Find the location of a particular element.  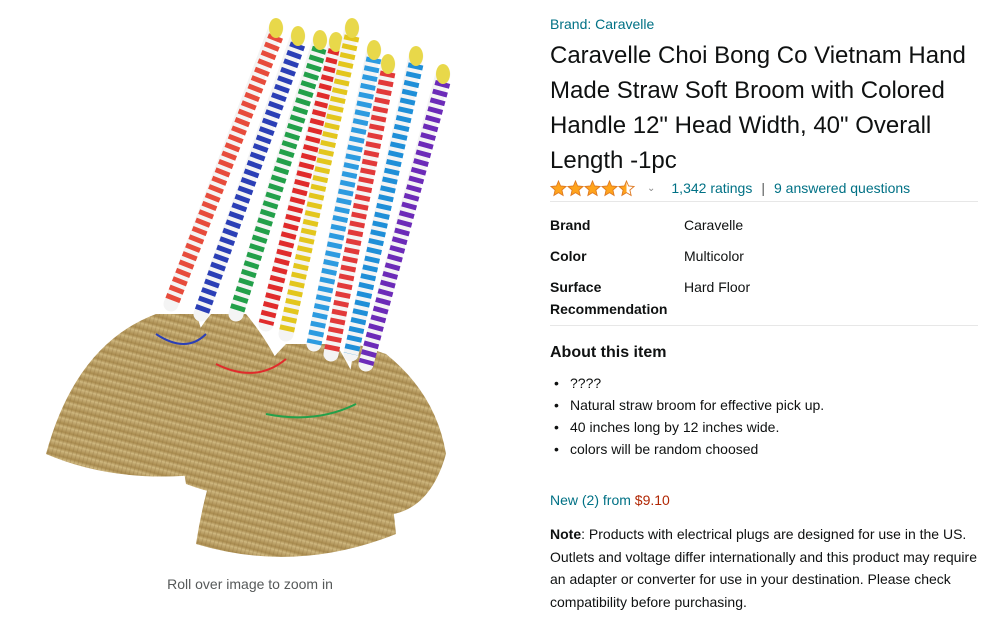

star-rating is located at coordinates (592, 188).